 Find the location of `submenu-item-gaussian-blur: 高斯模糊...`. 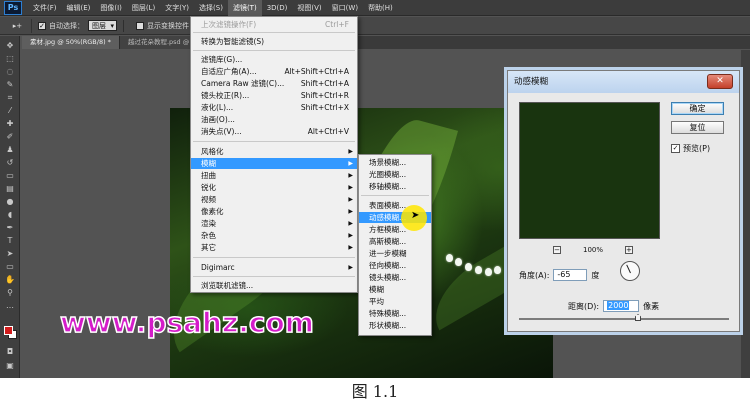

submenu-item-gaussian-blur: 高斯模糊... is located at coordinates (395, 241).